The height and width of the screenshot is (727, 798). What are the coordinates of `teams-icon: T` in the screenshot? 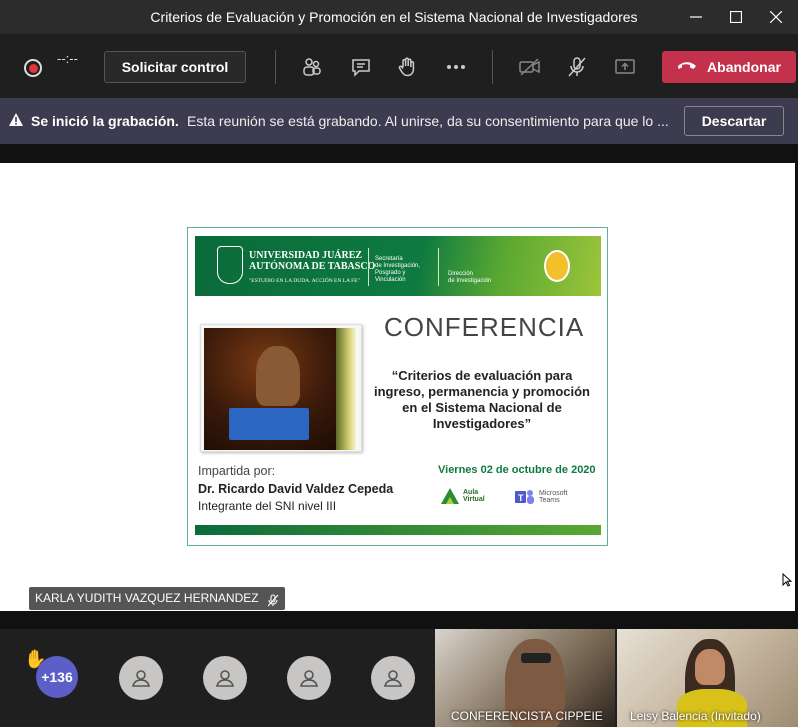 It's located at (524, 497).